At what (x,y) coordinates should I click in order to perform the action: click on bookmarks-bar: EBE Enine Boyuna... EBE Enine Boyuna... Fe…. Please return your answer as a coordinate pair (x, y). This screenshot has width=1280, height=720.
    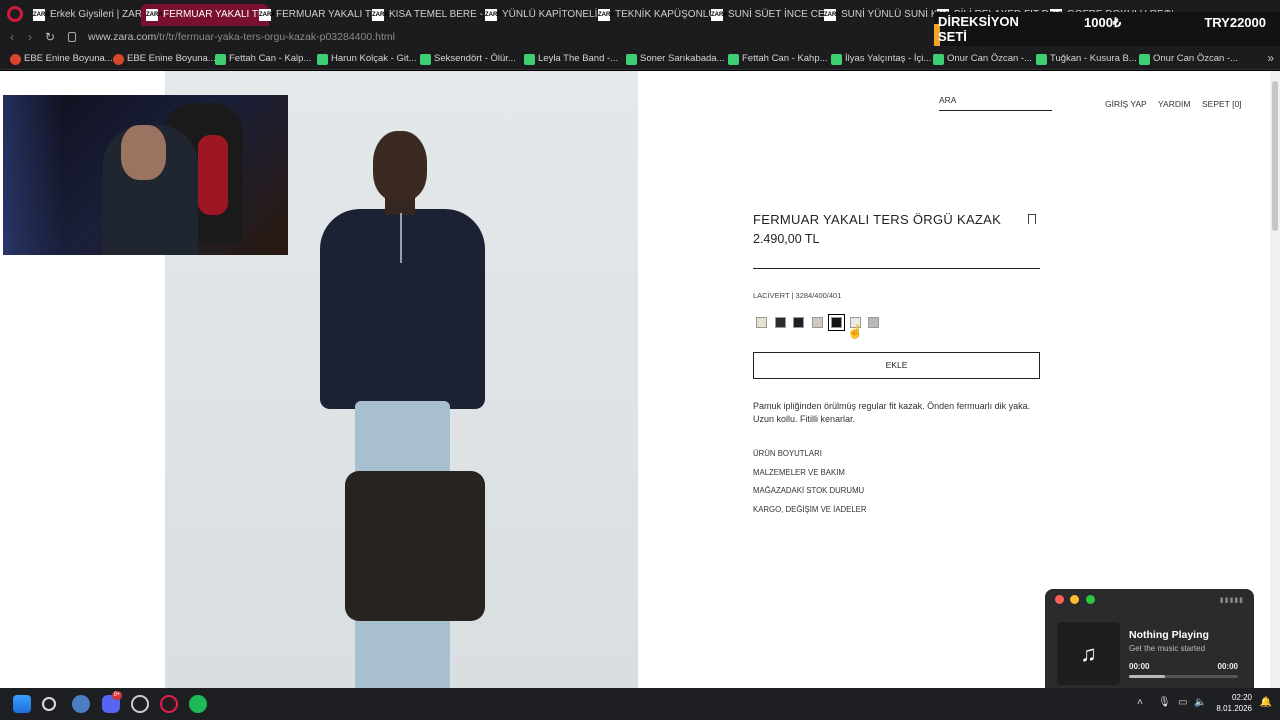
    Looking at the image, I should click on (640, 59).